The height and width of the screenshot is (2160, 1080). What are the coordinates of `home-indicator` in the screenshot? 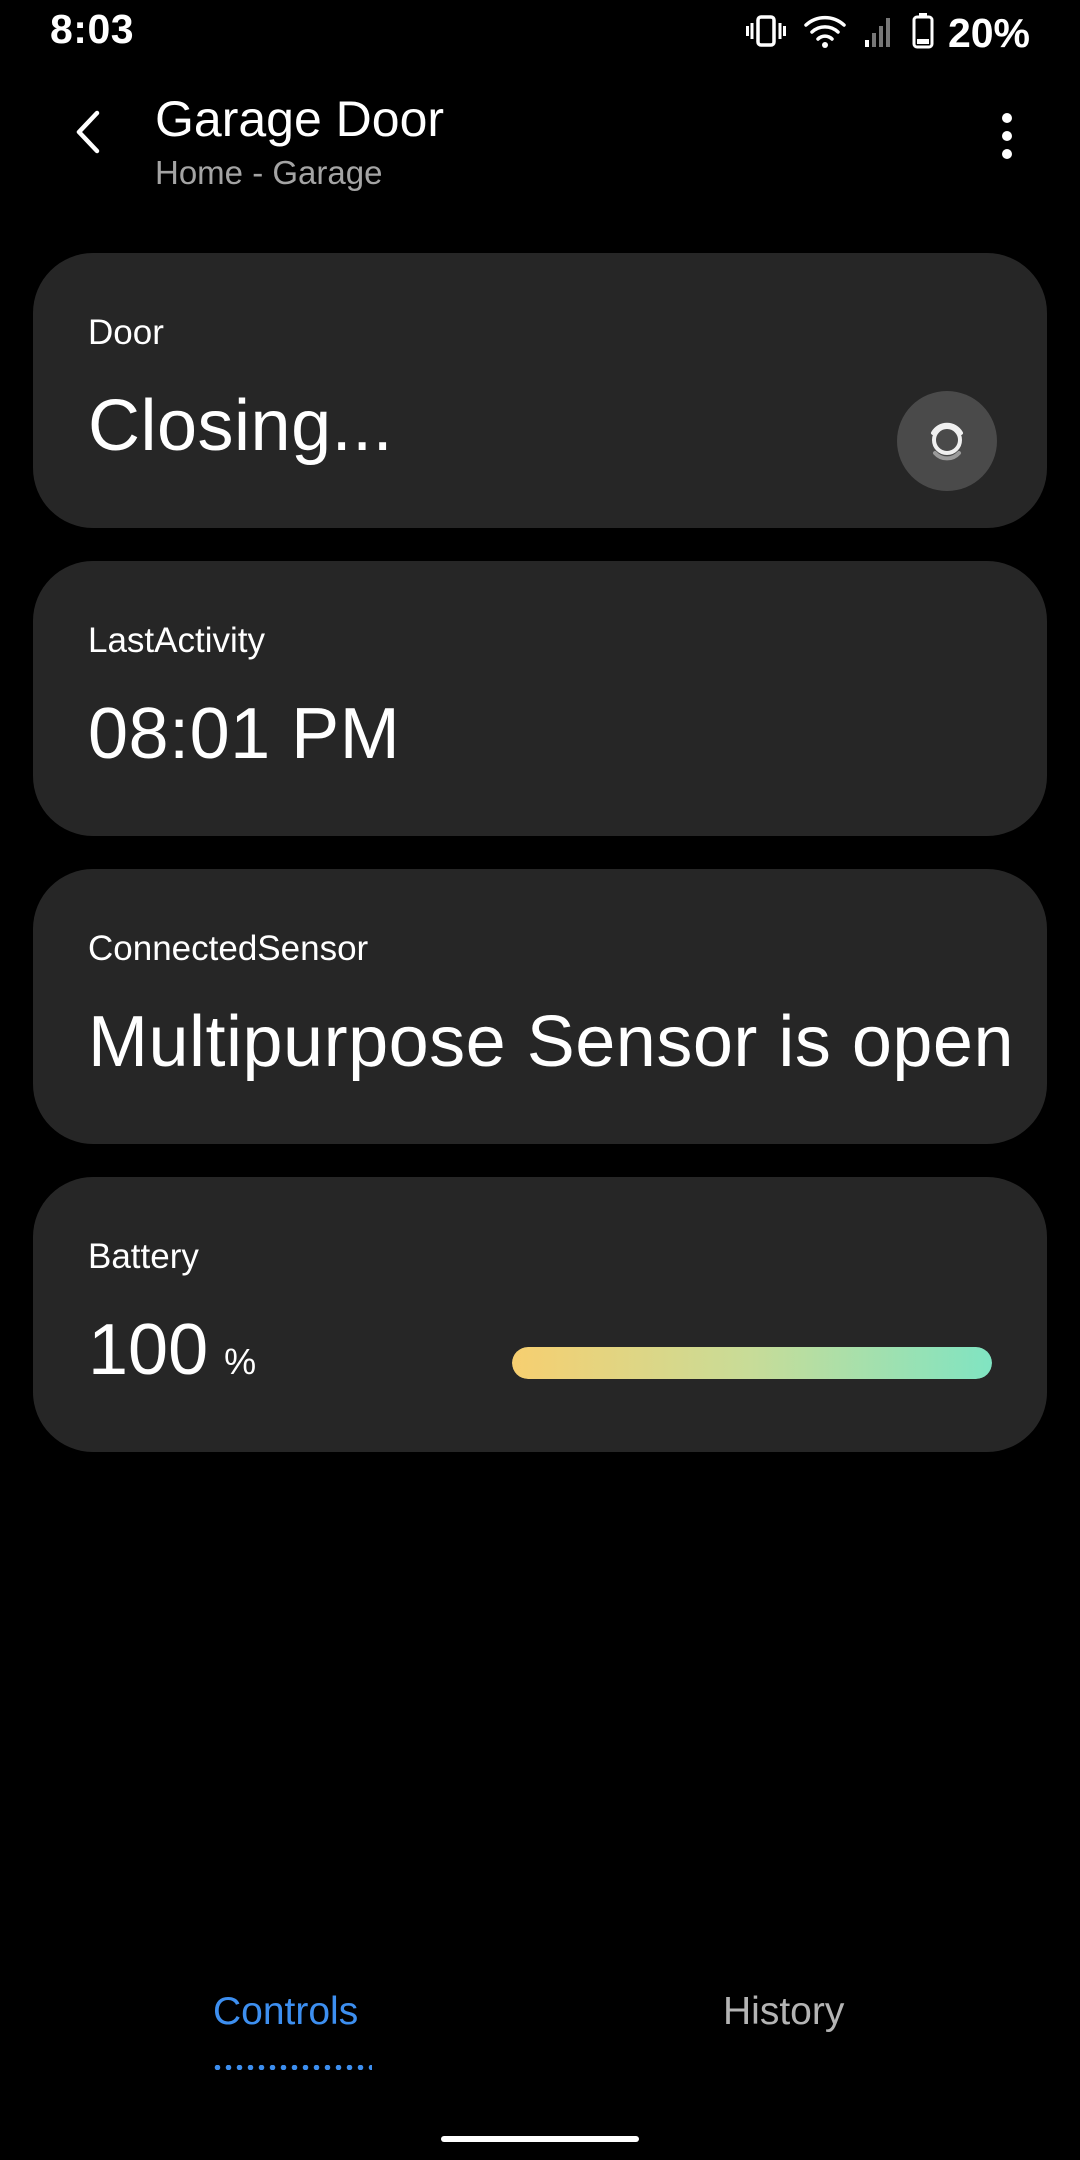 It's located at (540, 2139).